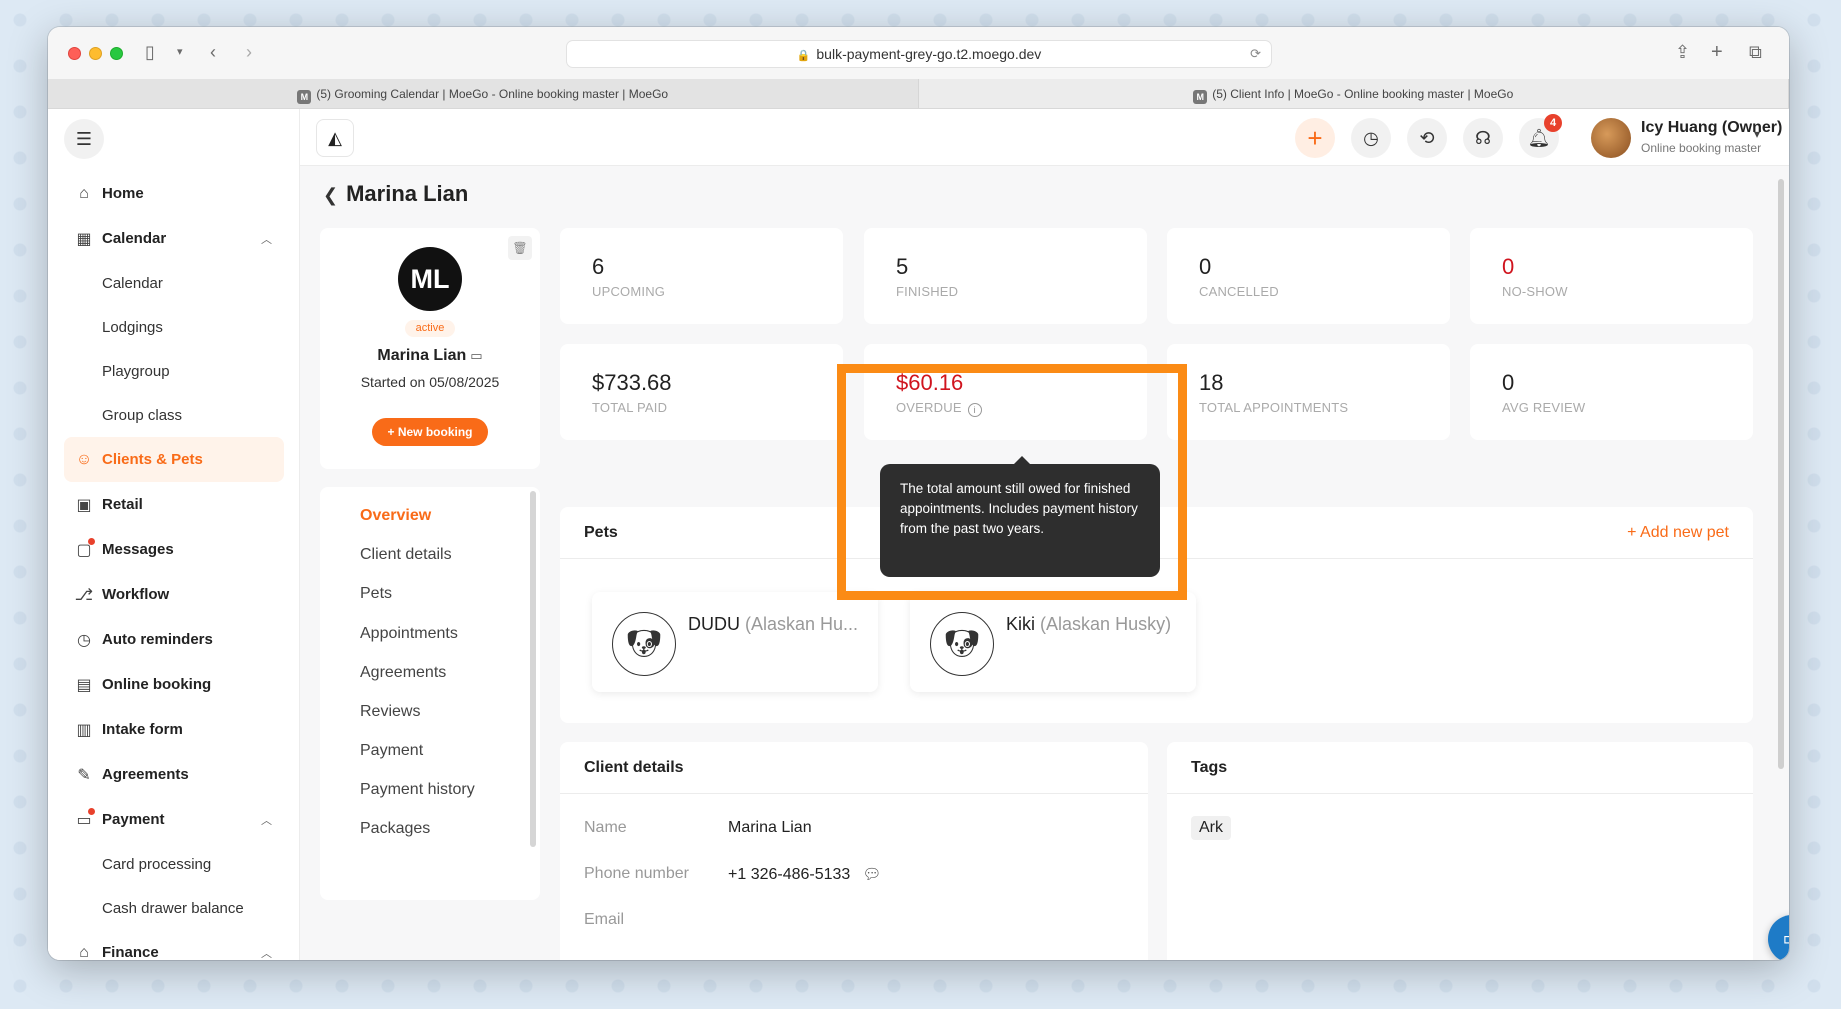  I want to click on address-bar: 🔒 bulk-payment-grey-go.t2.moego.dev ⟳, so click(919, 54).